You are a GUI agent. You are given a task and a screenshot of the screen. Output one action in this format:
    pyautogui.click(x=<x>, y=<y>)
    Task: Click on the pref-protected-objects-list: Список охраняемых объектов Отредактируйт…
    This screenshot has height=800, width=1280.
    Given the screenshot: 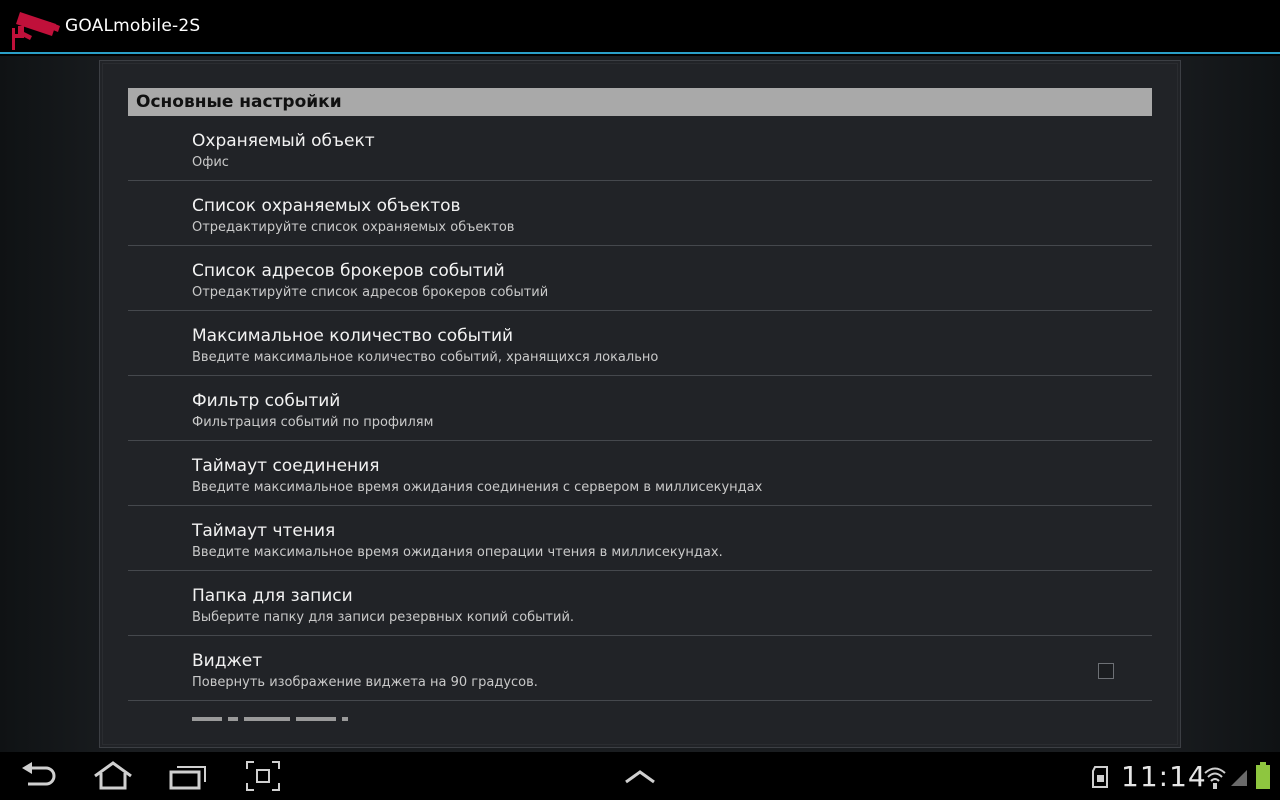 What is the action you would take?
    pyautogui.click(x=640, y=213)
    